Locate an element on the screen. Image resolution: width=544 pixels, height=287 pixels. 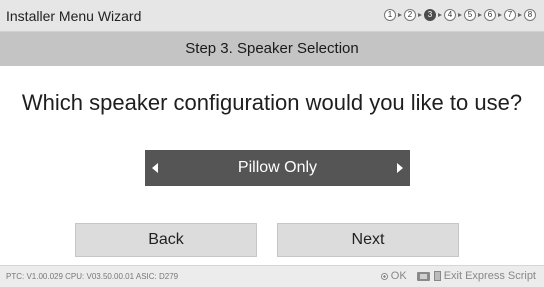
speaker-config-selector: Pillow Only is located at coordinates (277, 168).